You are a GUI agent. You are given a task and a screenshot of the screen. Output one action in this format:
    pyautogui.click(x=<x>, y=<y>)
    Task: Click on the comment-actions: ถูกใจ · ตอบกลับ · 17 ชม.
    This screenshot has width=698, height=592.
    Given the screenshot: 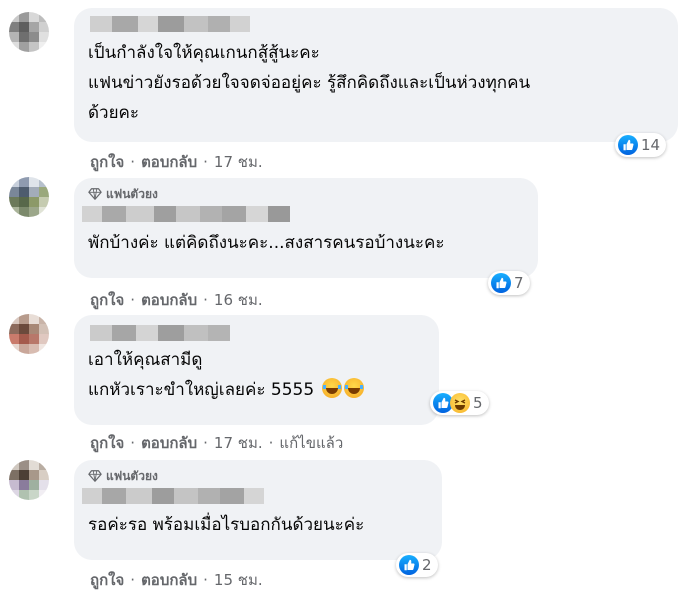 What is the action you would take?
    pyautogui.click(x=176, y=162)
    